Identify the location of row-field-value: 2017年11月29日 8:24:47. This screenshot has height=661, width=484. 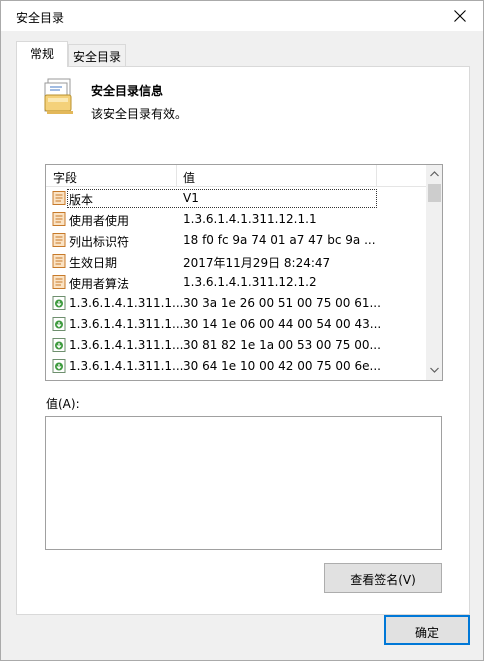
(257, 263).